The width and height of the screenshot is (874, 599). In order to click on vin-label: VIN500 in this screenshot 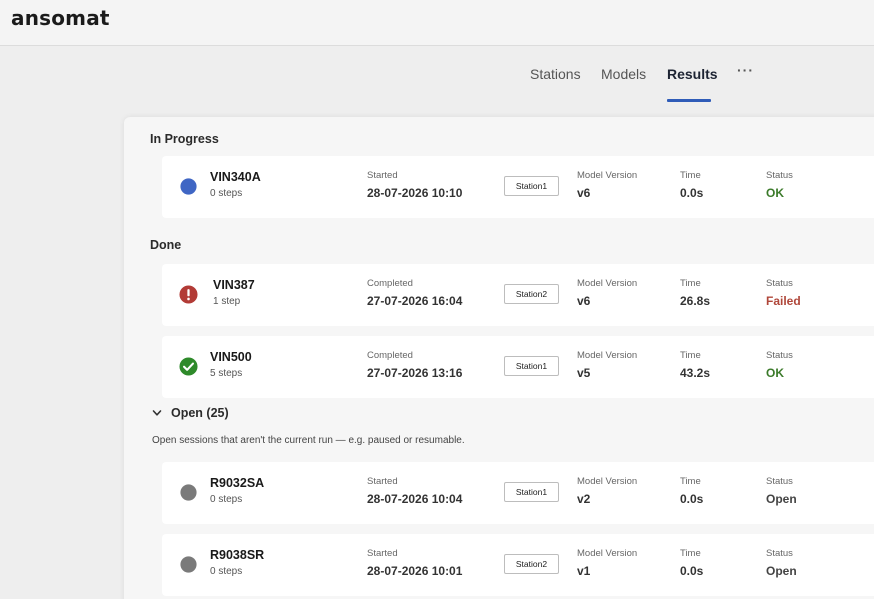, I will do `click(231, 357)`.